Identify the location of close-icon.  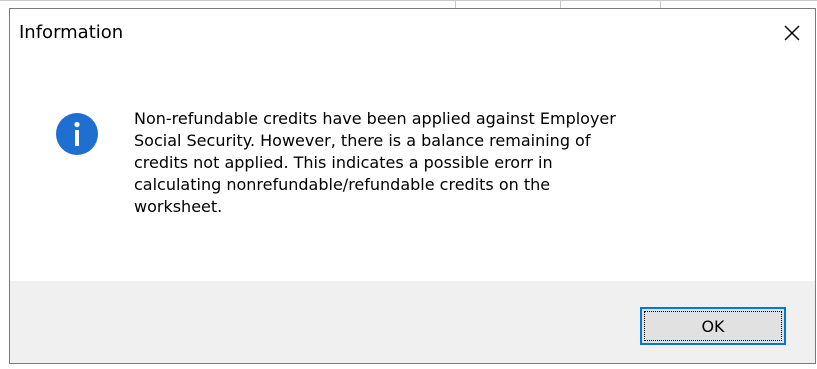
(792, 33).